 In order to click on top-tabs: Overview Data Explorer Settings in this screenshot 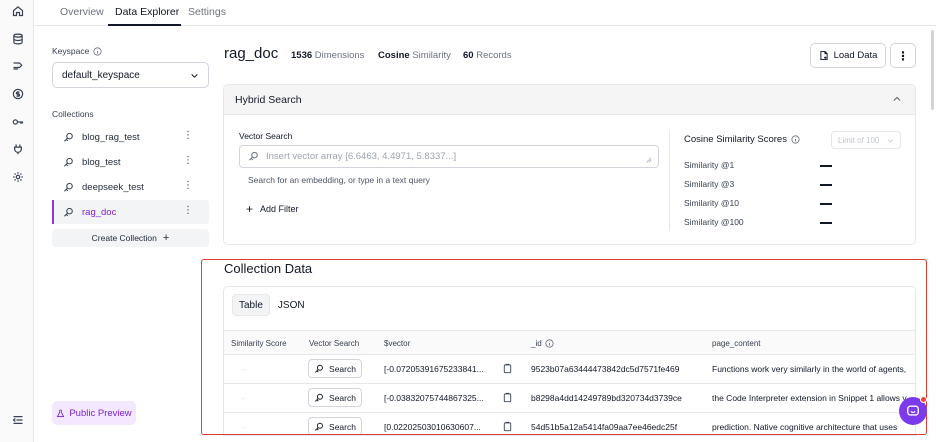, I will do `click(485, 13)`.